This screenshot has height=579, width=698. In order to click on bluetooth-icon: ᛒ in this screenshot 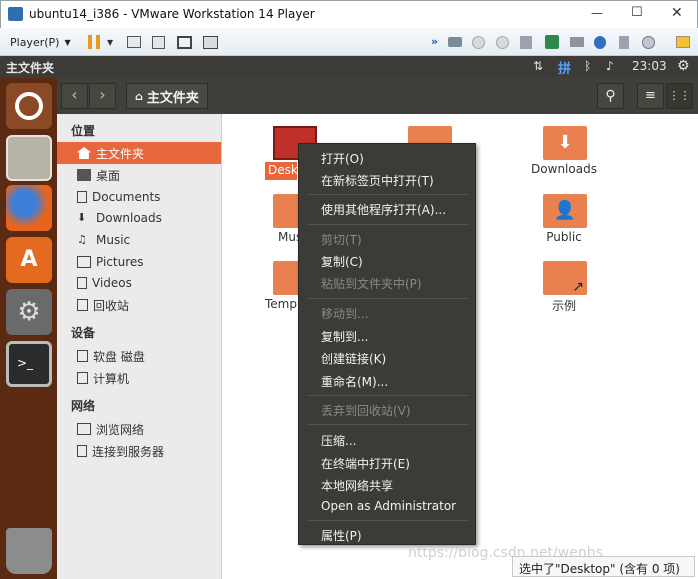, I will do `click(587, 66)`.